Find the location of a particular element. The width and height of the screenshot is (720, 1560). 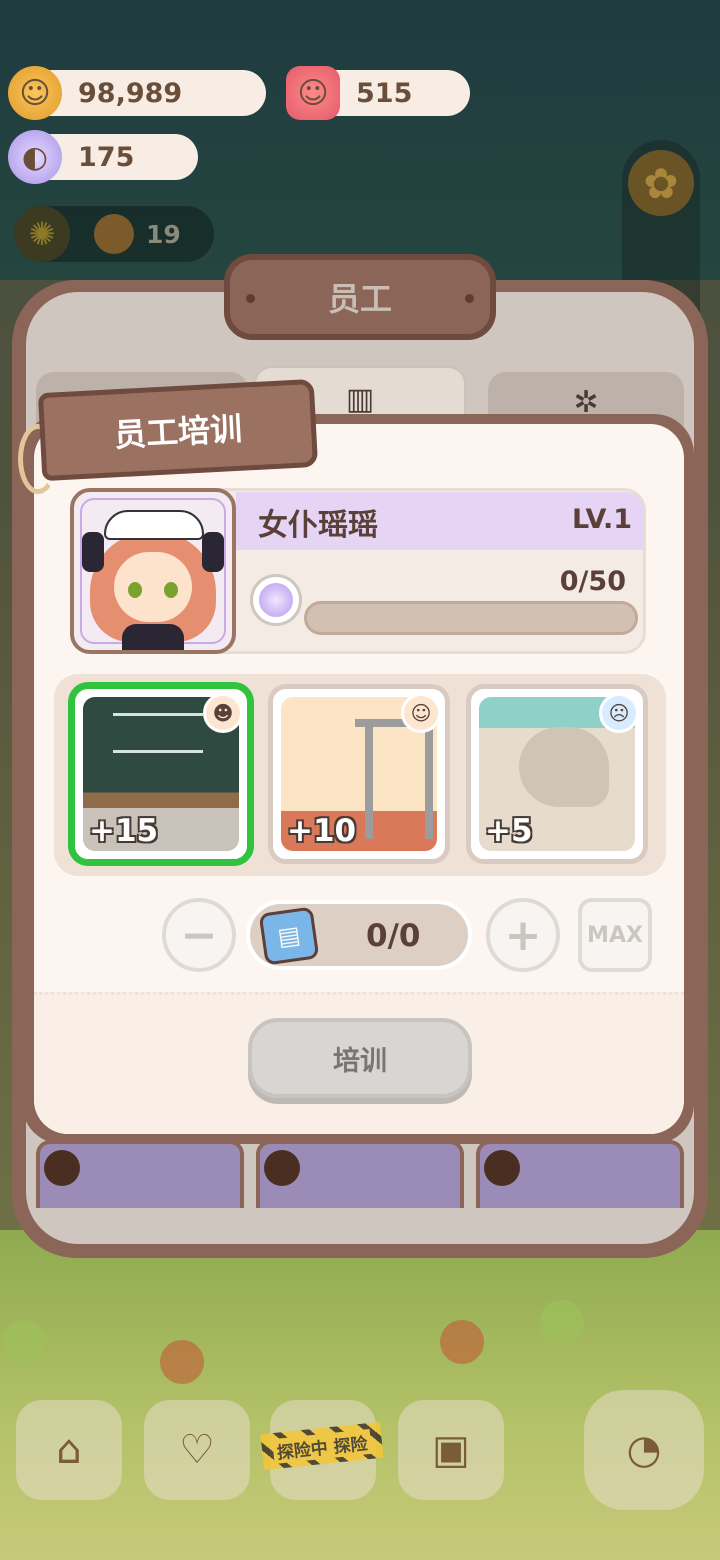

max-button: MAX is located at coordinates (615, 935).